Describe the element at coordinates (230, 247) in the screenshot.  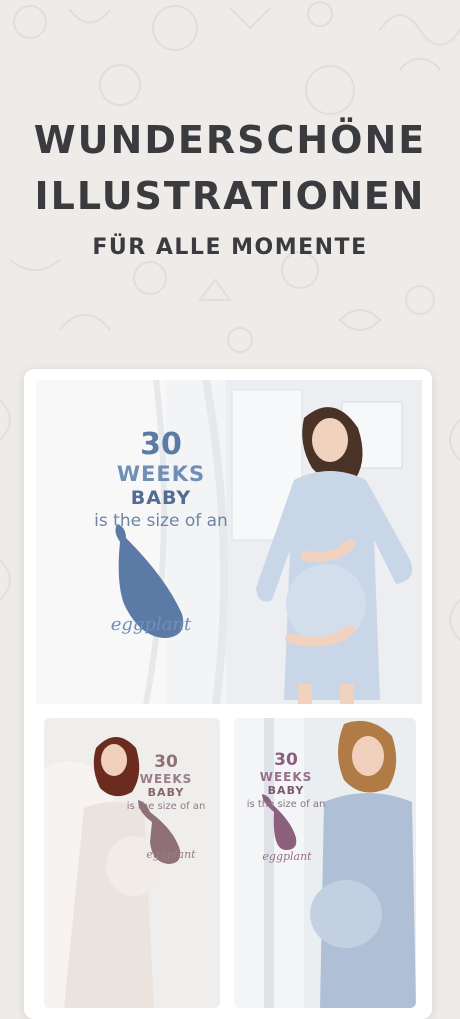
I see `headline-subtitle: FÜR ALLE MOMENTE` at that location.